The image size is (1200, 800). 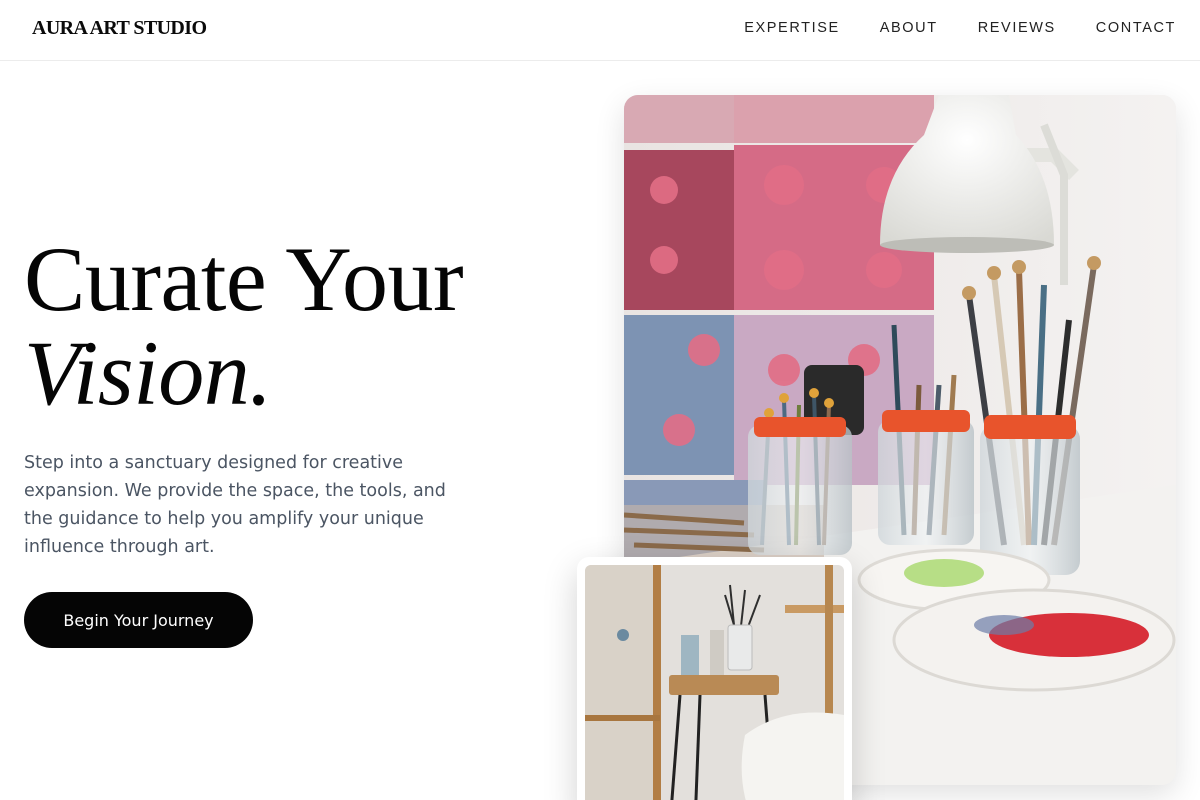 What do you see at coordinates (244, 279) in the screenshot?
I see `hero-title-line1: Curate Your` at bounding box center [244, 279].